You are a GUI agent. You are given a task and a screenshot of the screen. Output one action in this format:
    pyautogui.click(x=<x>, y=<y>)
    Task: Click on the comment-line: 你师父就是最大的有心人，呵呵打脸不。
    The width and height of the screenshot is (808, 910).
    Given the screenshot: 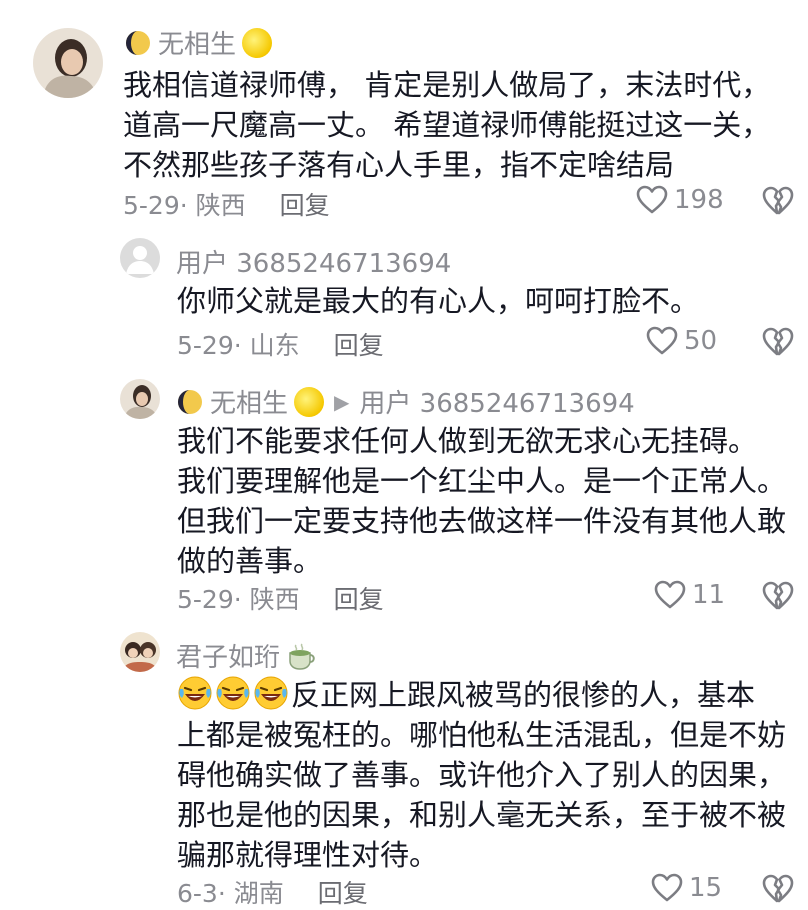 What is the action you would take?
    pyautogui.click(x=438, y=301)
    